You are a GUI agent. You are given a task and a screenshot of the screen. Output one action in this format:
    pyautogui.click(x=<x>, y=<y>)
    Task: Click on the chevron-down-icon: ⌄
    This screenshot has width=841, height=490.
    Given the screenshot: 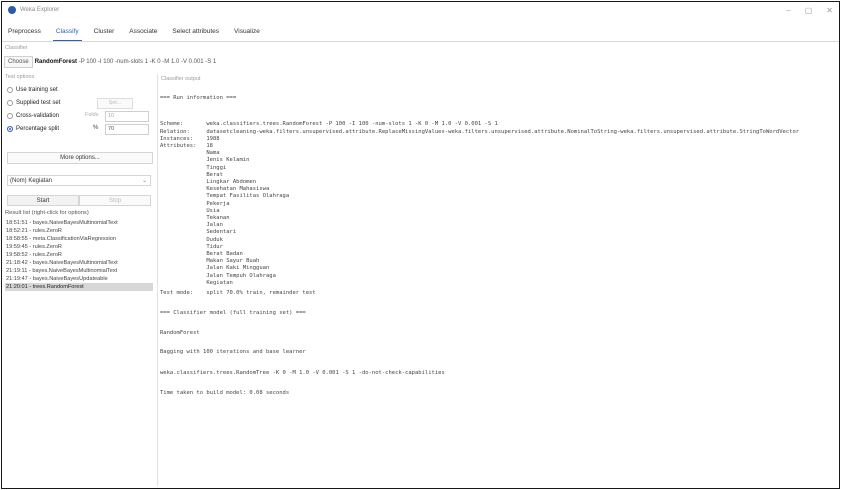 What is the action you would take?
    pyautogui.click(x=144, y=181)
    